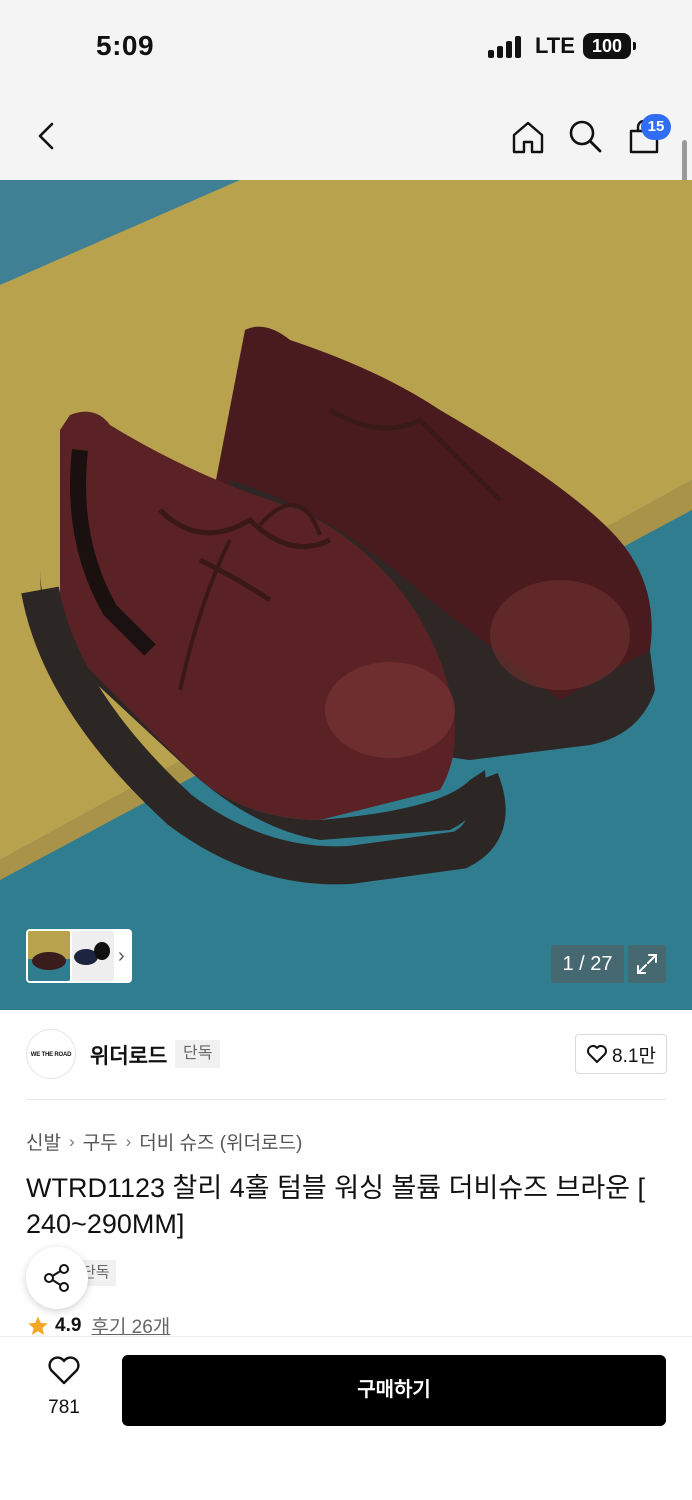  Describe the element at coordinates (587, 964) in the screenshot. I see `image-counter: 1 / 27` at that location.